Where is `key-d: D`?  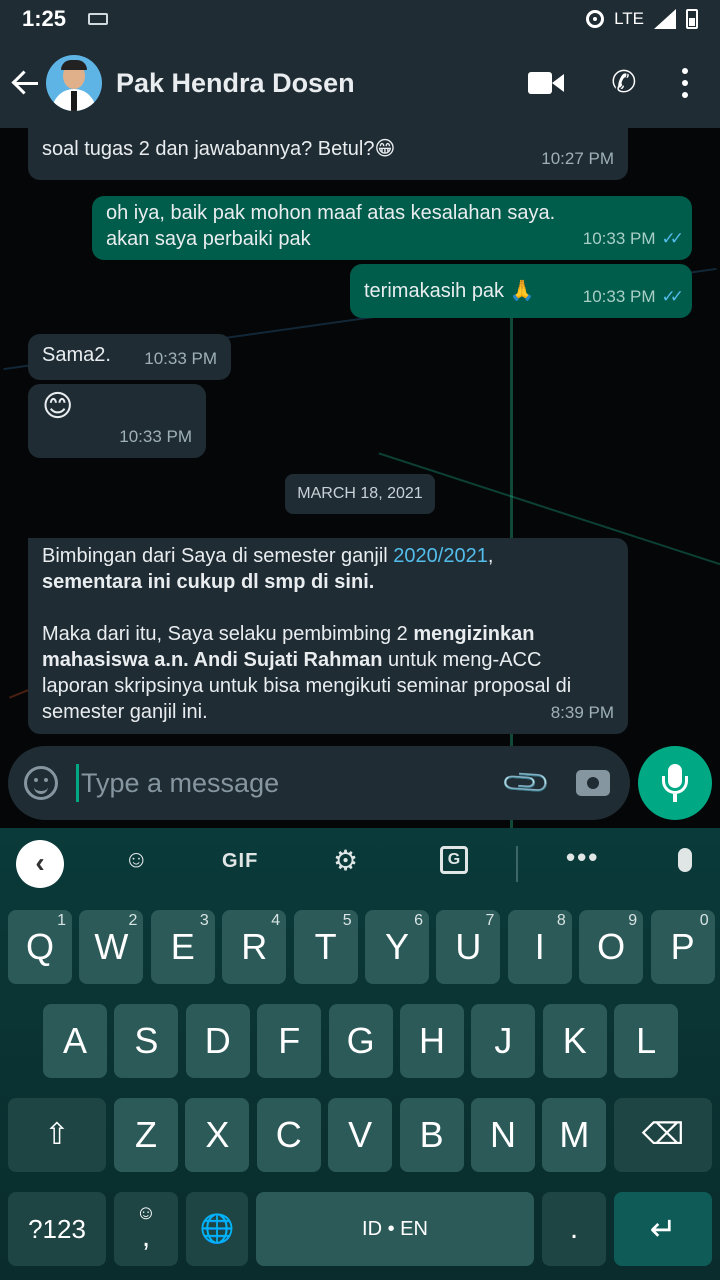
key-d: D is located at coordinates (217, 1041).